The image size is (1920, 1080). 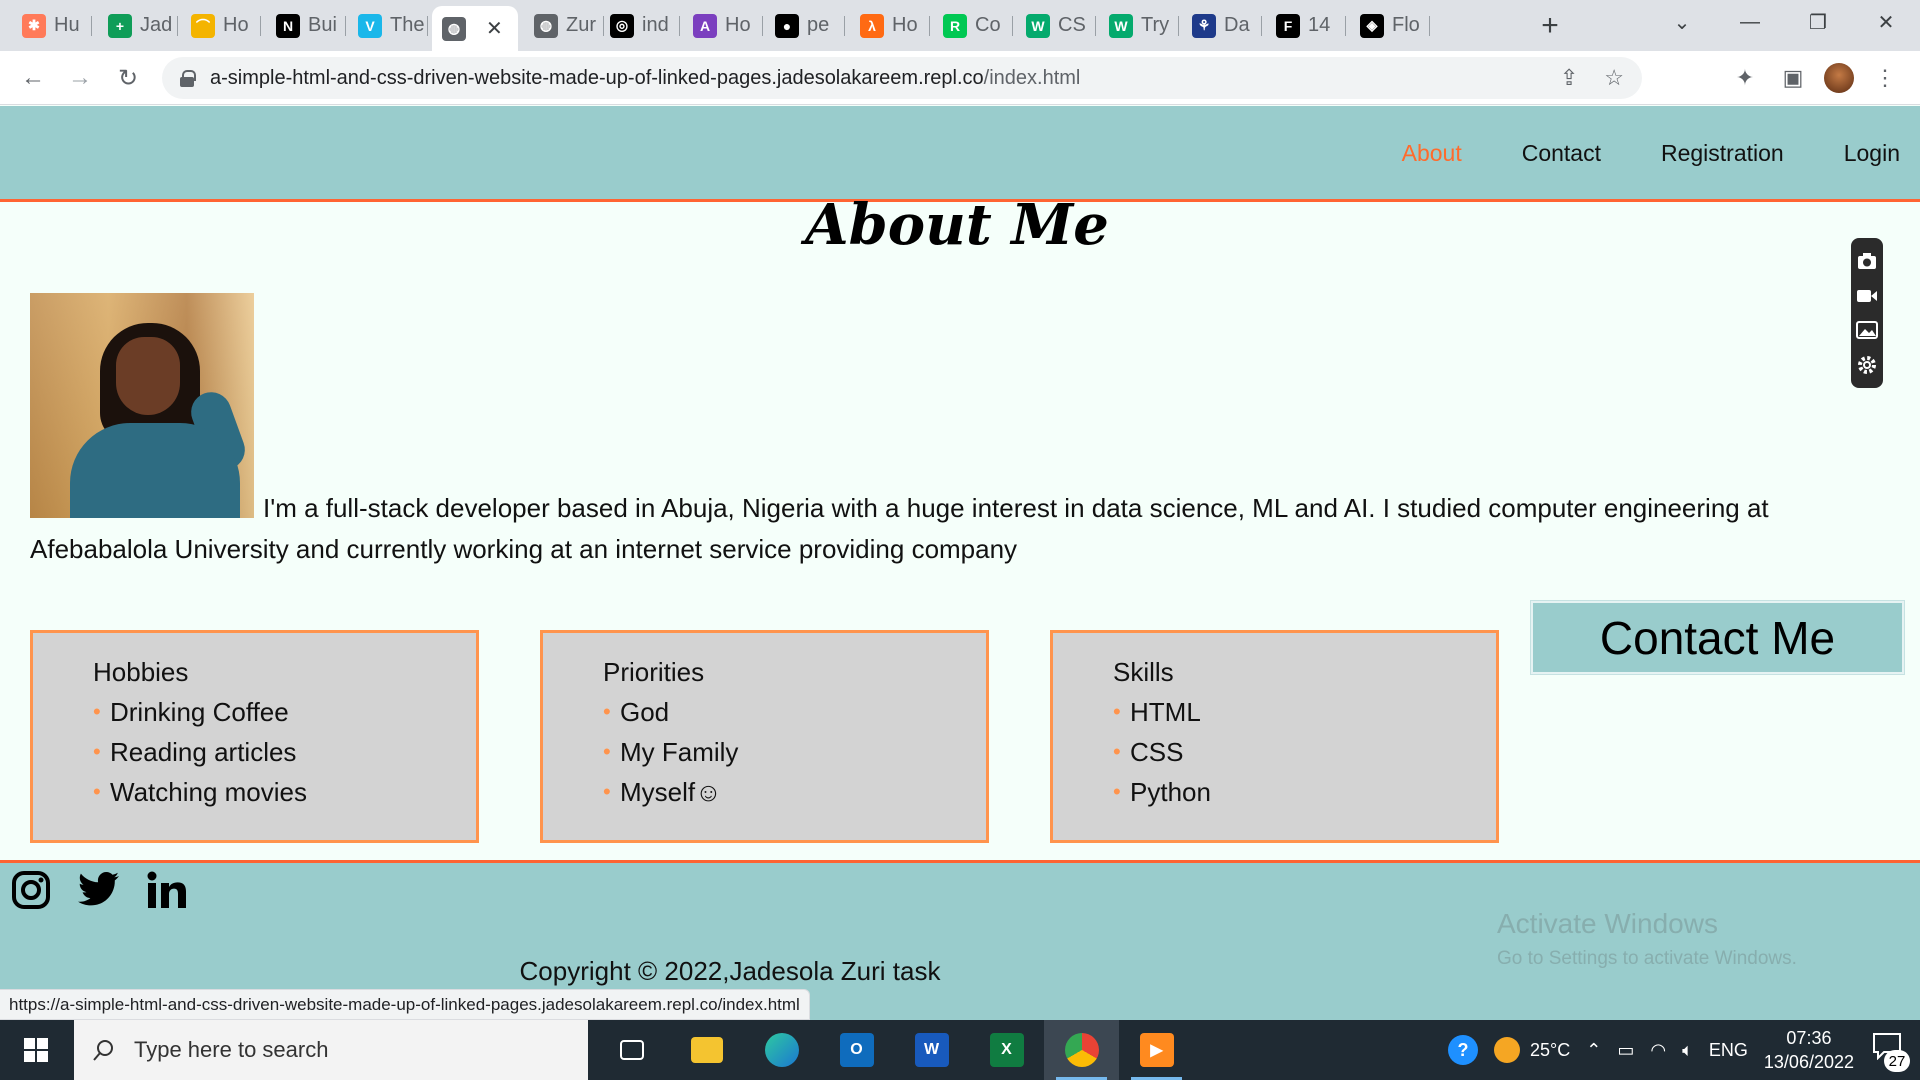 I want to click on tab-title: CS, so click(x=1072, y=25).